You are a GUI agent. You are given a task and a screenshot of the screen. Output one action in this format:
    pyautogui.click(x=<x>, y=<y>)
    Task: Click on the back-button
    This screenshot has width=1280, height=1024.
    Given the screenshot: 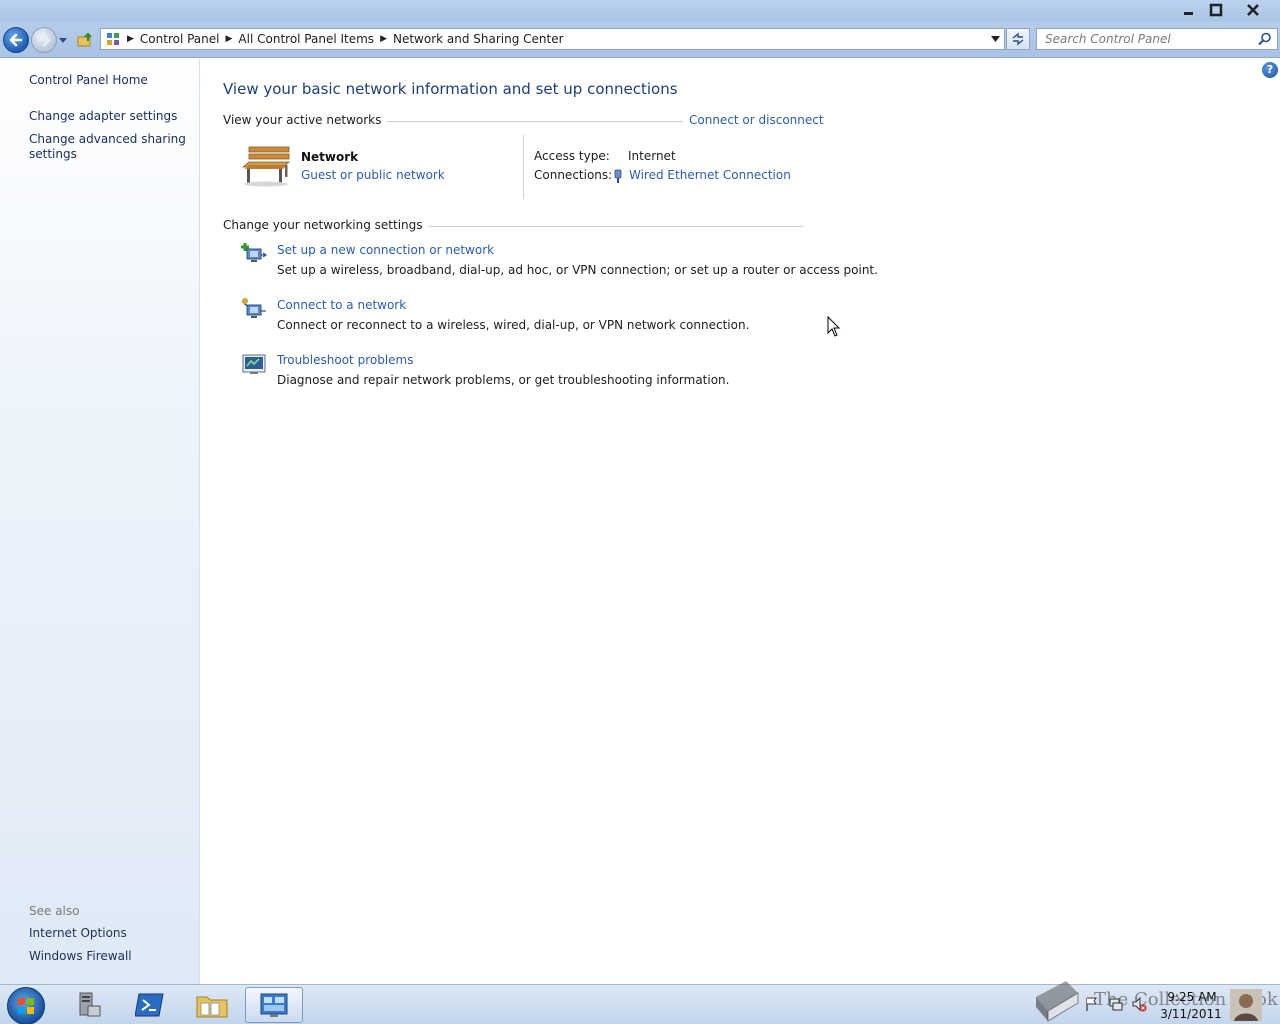 What is the action you would take?
    pyautogui.click(x=16, y=40)
    